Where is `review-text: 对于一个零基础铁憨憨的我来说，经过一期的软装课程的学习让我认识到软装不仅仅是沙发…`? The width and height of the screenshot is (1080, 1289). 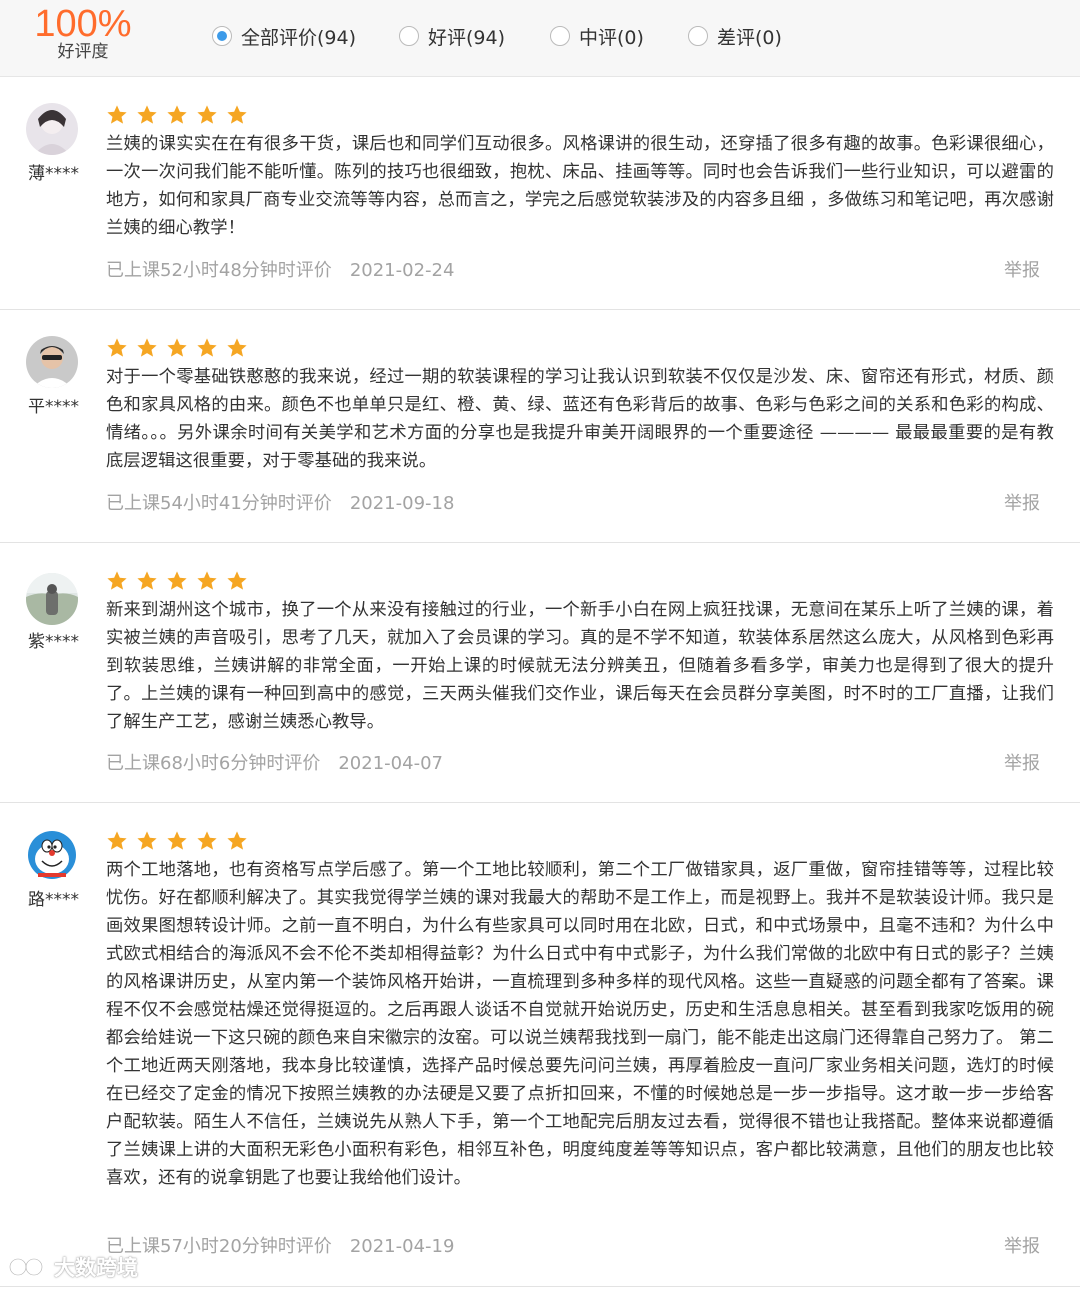
review-text: 对于一个零基础铁憨憨的我来说，经过一期的软装课程的学习让我认识到软装不仅仅是沙发… is located at coordinates (580, 419).